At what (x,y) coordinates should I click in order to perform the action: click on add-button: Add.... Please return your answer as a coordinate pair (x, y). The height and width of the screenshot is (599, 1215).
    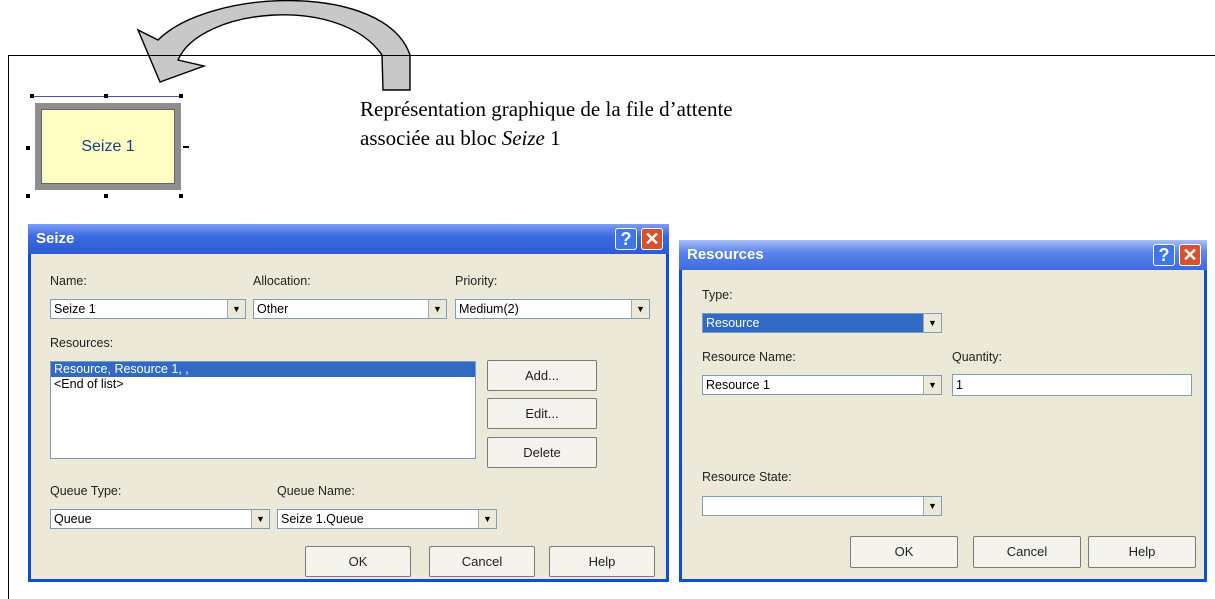
    Looking at the image, I should click on (542, 375).